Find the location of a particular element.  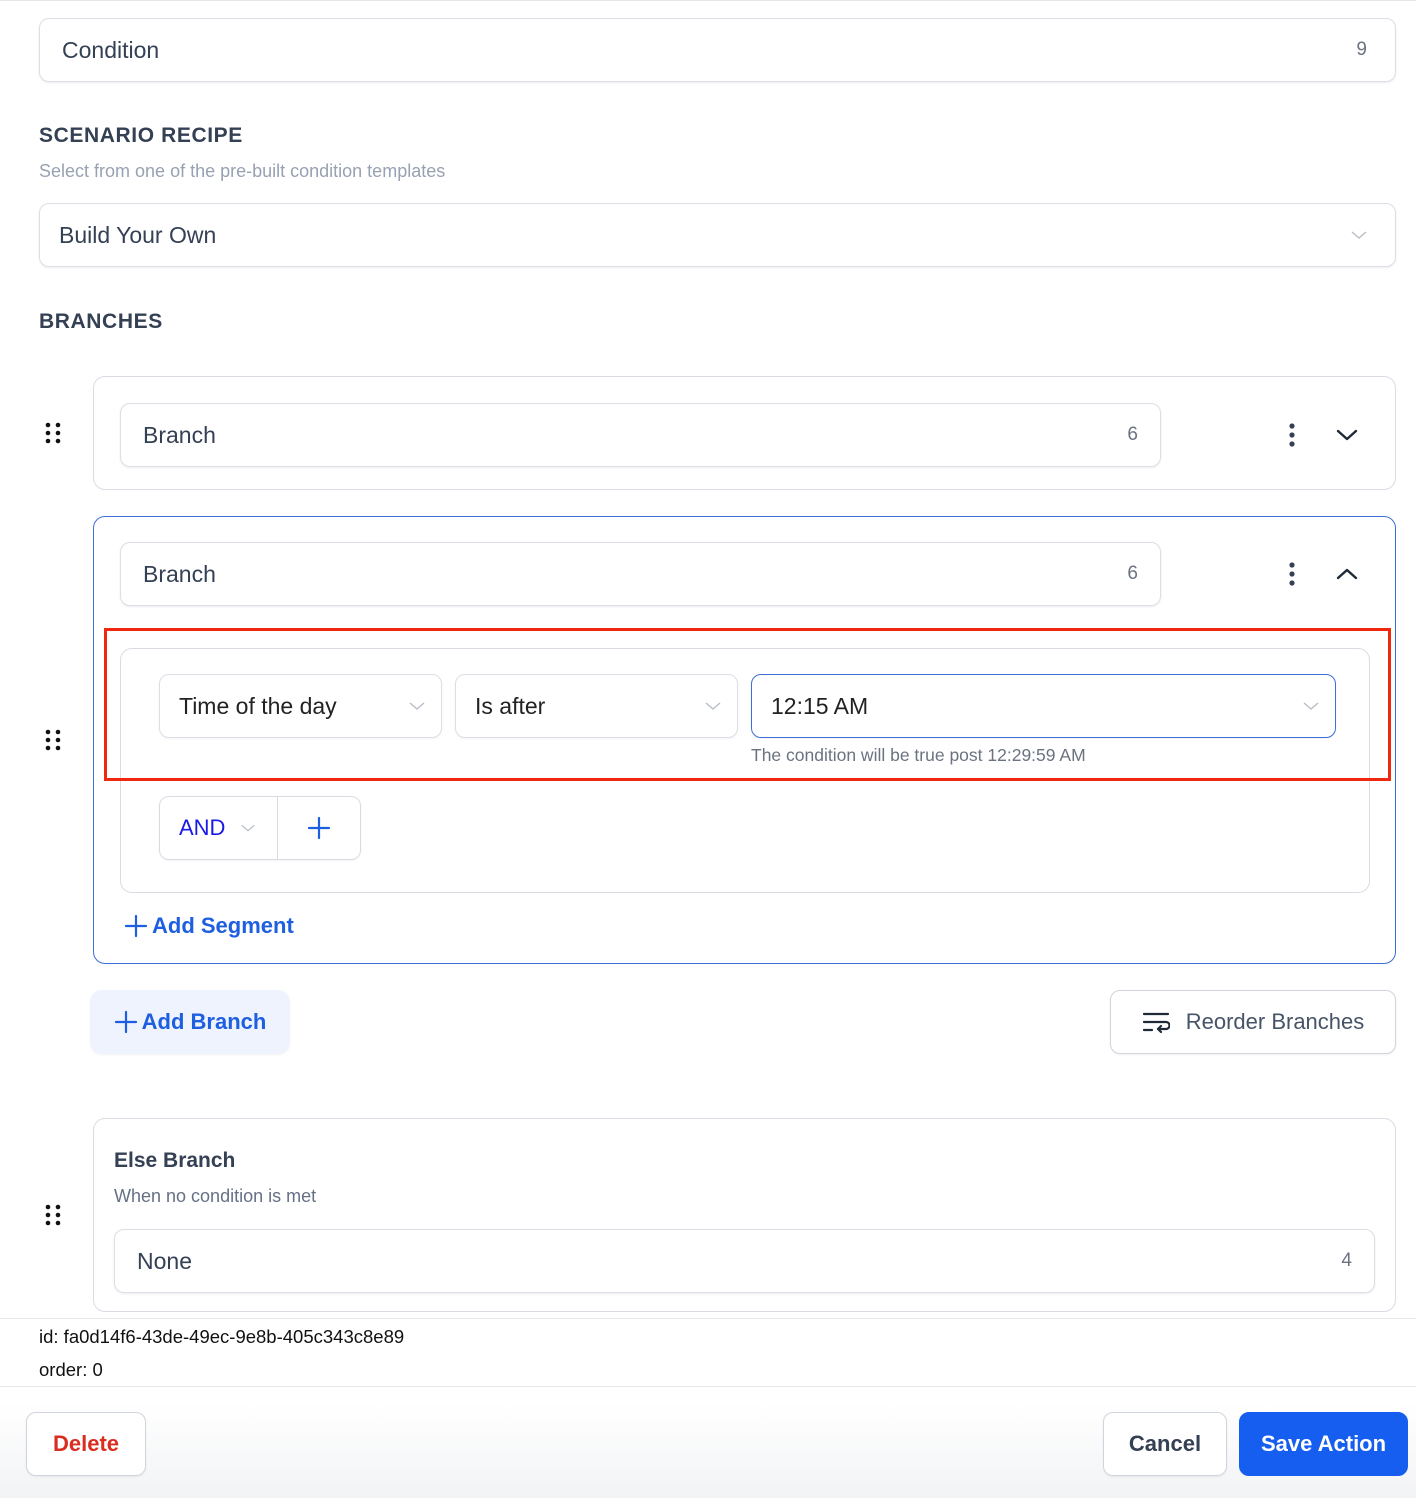

connector-group: AND is located at coordinates (260, 828).